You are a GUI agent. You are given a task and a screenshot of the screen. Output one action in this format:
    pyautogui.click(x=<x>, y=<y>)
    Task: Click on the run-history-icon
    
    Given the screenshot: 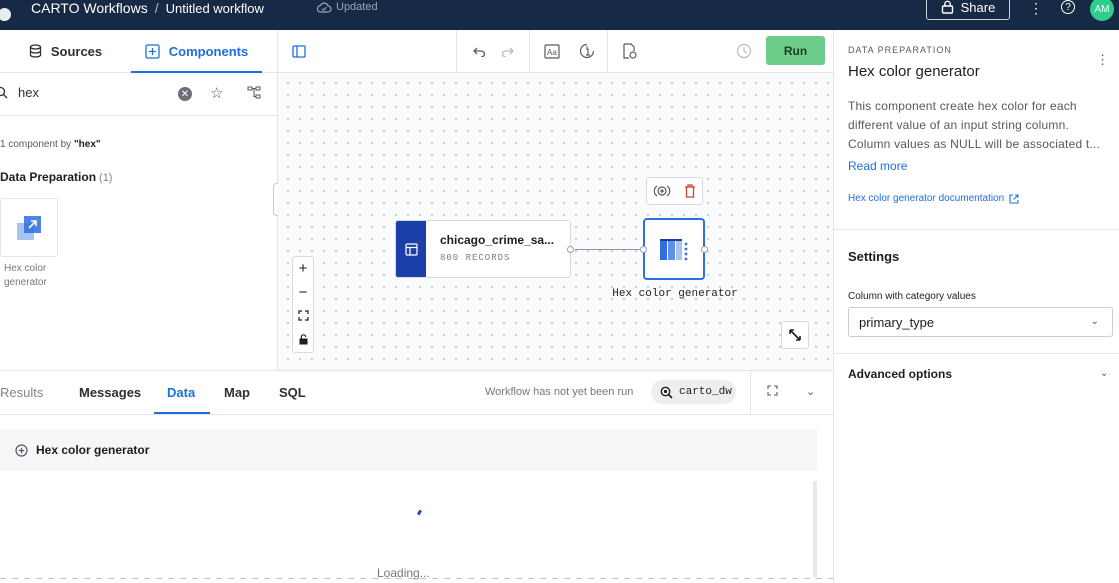 What is the action you would take?
    pyautogui.click(x=744, y=51)
    